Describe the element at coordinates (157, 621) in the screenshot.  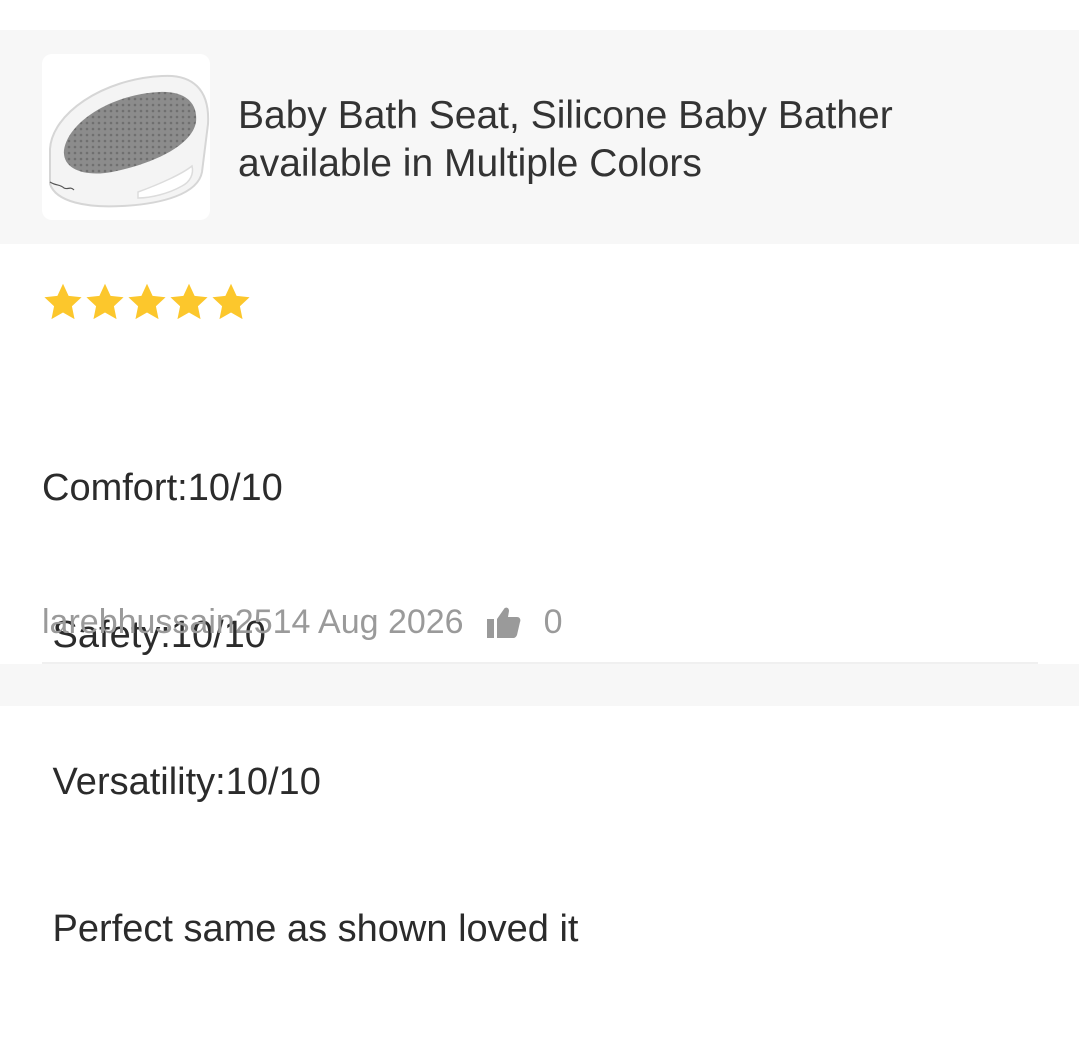
I see `review-author: larebhussain25` at that location.